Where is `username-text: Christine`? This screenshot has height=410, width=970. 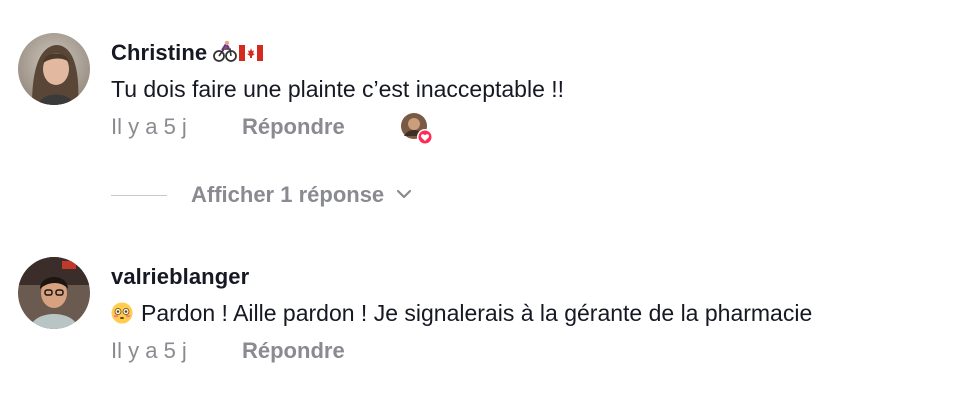 username-text: Christine is located at coordinates (159, 52).